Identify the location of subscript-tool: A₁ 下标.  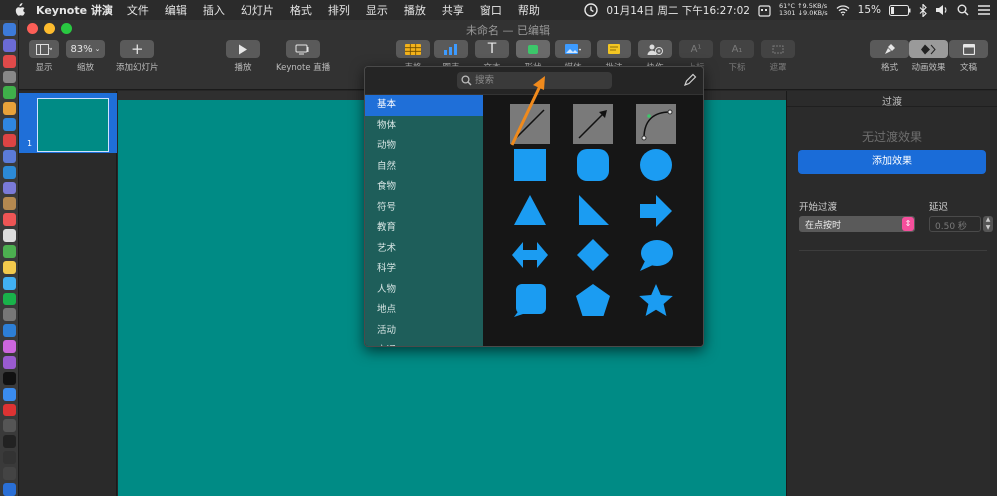
(737, 56).